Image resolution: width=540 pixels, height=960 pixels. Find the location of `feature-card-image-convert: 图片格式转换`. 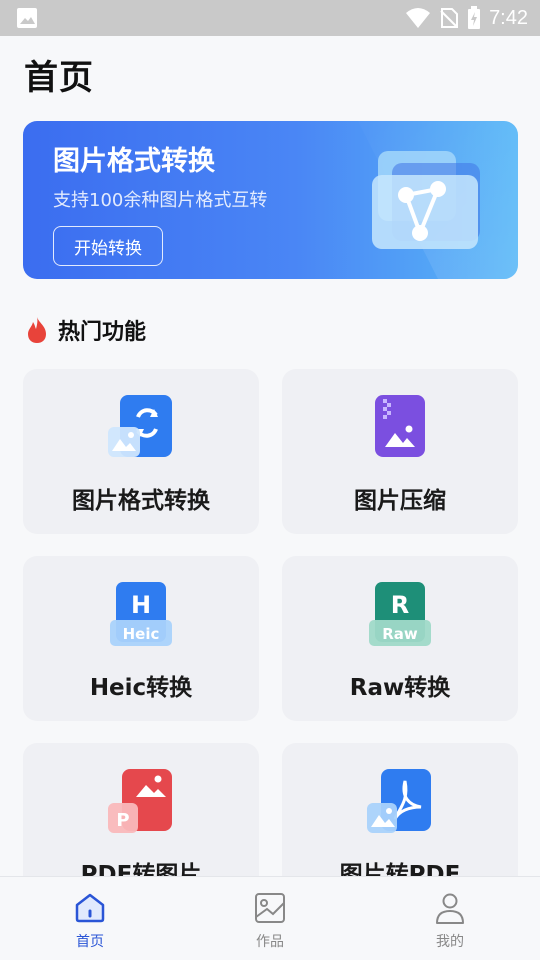

feature-card-image-convert: 图片格式转换 is located at coordinates (141, 451).